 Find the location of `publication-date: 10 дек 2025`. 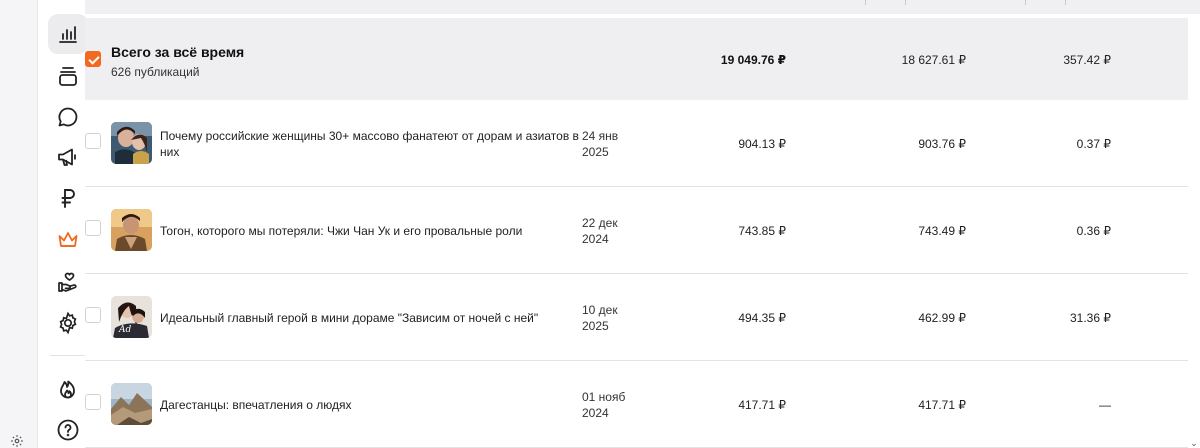

publication-date: 10 дек 2025 is located at coordinates (600, 318).